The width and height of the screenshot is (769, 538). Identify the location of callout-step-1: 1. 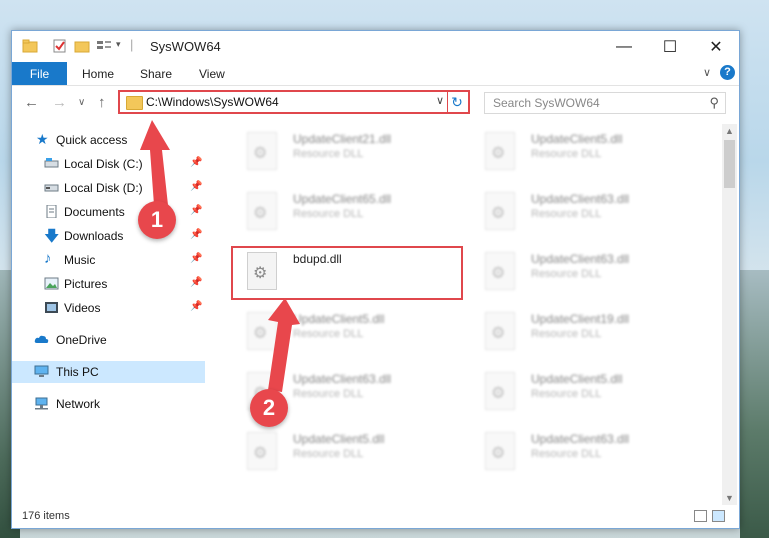
(157, 220).